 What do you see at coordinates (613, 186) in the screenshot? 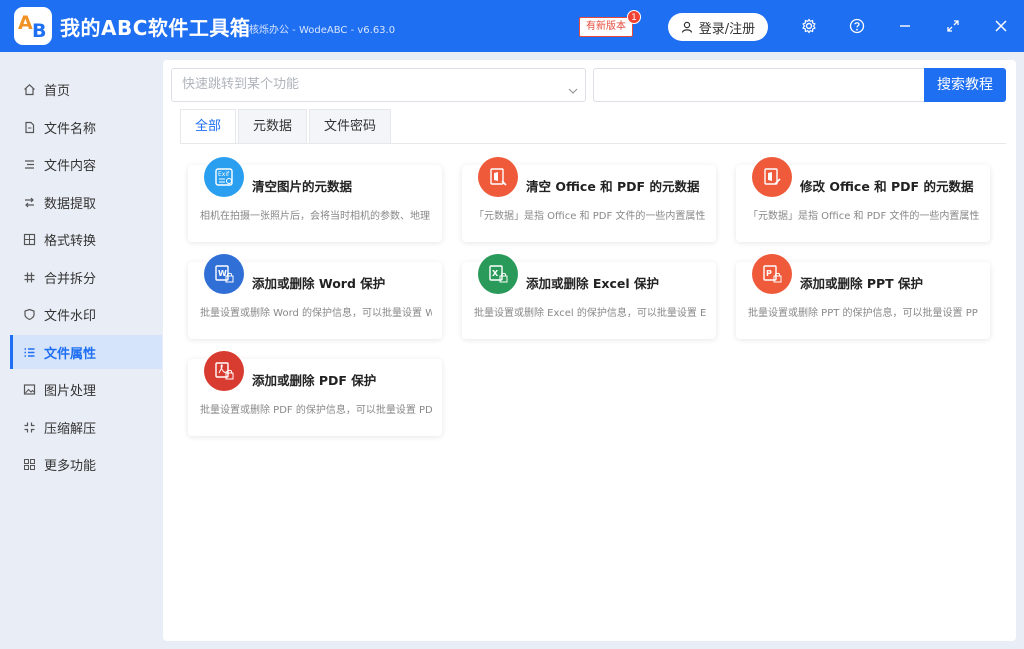
I see `card-title: 清空 Office 和 PDF 的元数据` at bounding box center [613, 186].